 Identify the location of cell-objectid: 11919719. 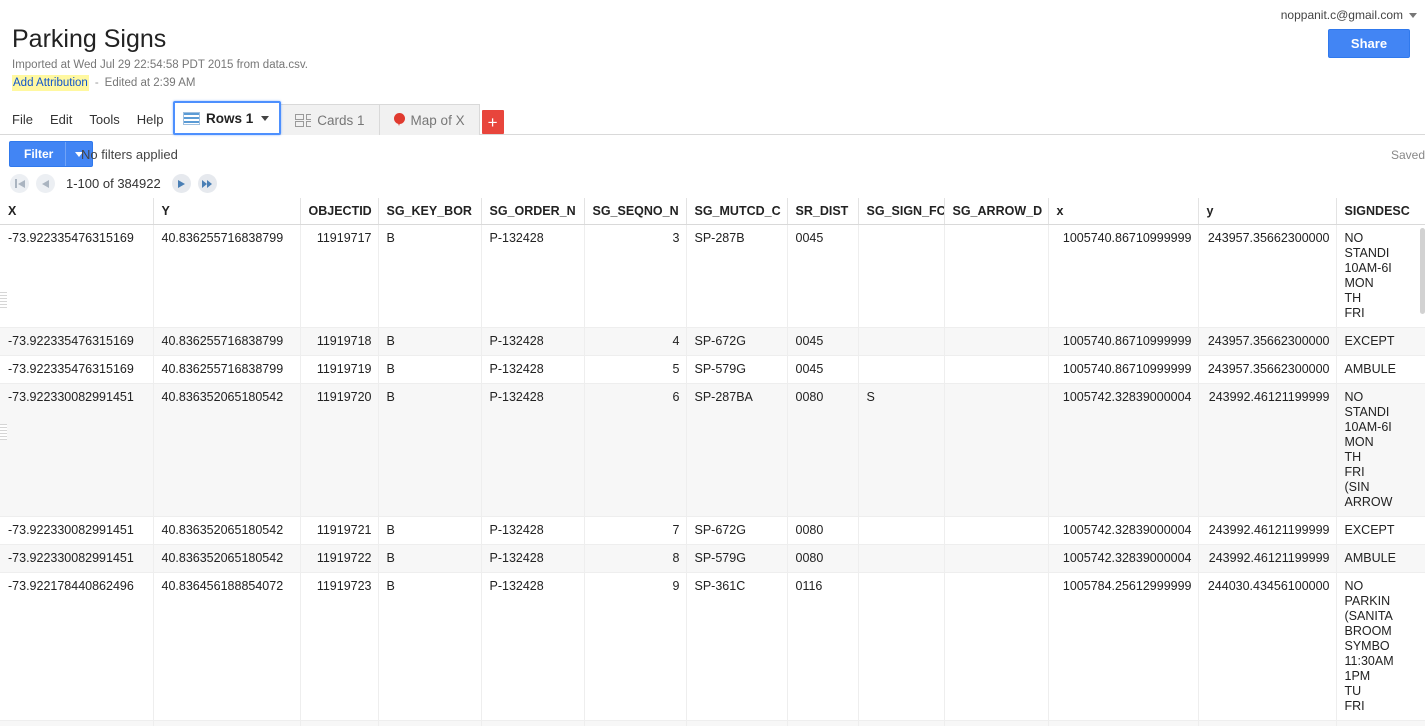
(339, 369).